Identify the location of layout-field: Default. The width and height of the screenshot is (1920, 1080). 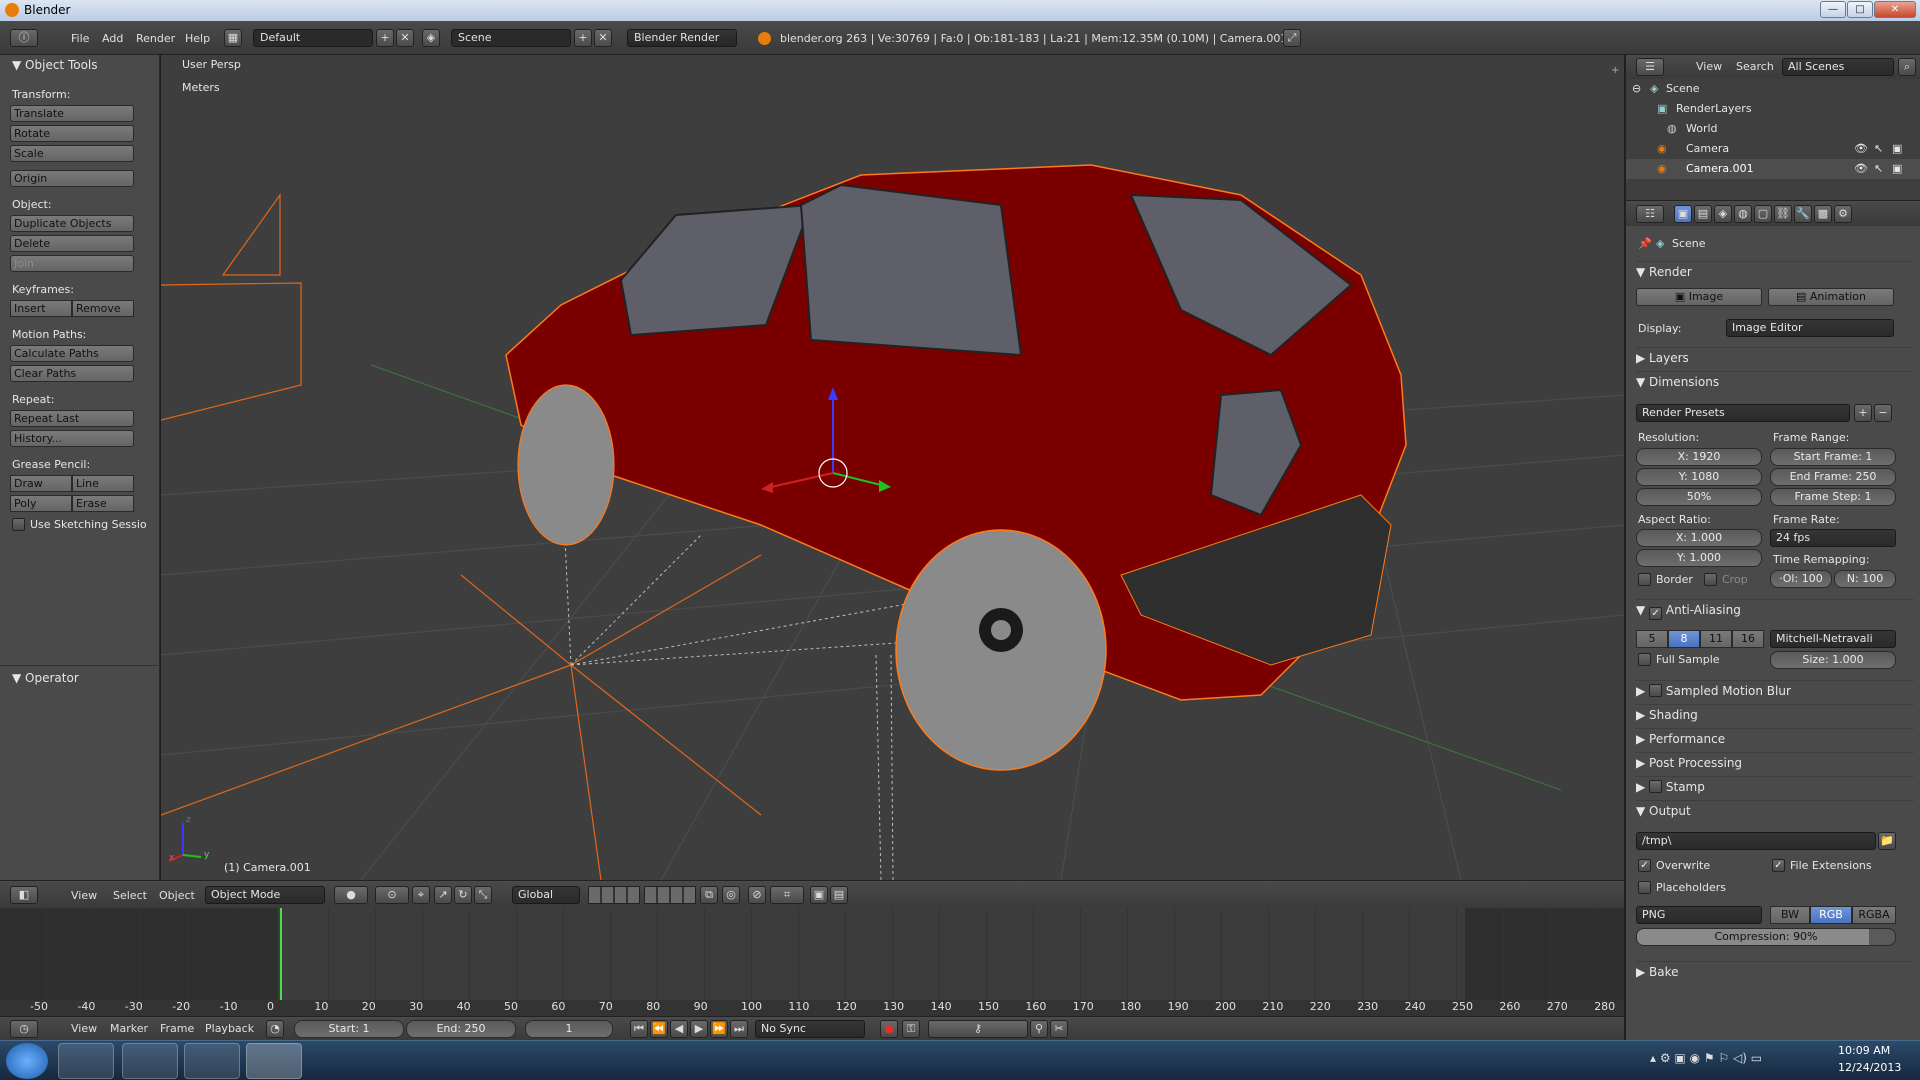
(313, 38).